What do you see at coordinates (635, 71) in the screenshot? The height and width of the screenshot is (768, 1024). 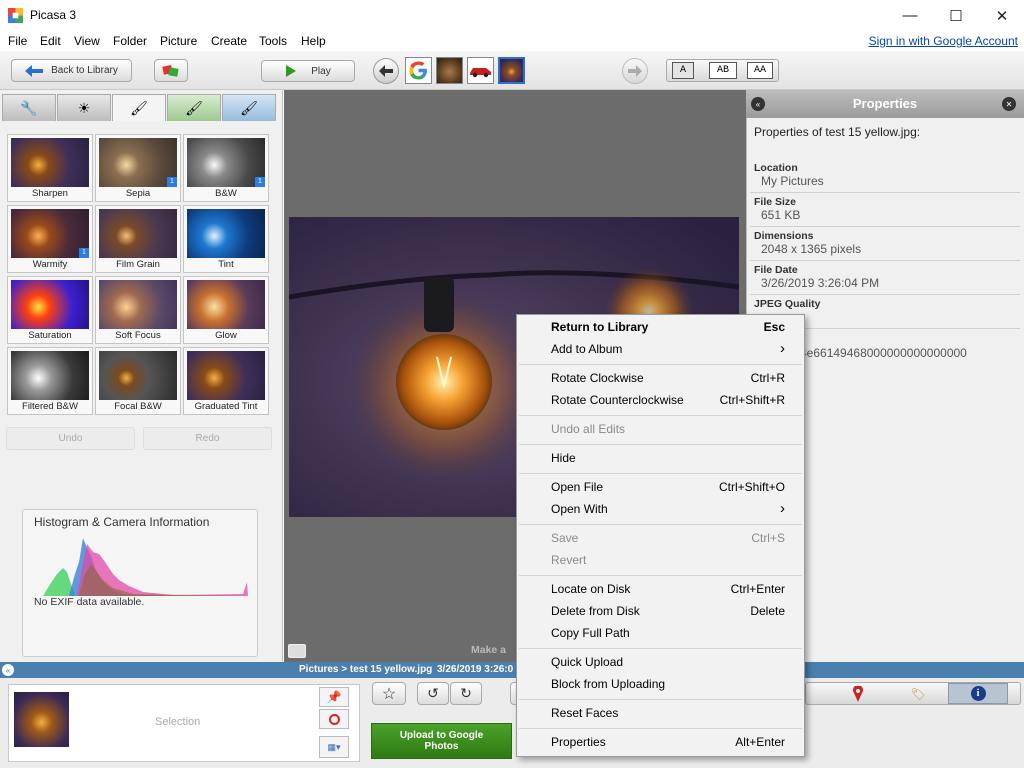 I see `next-photo-button` at bounding box center [635, 71].